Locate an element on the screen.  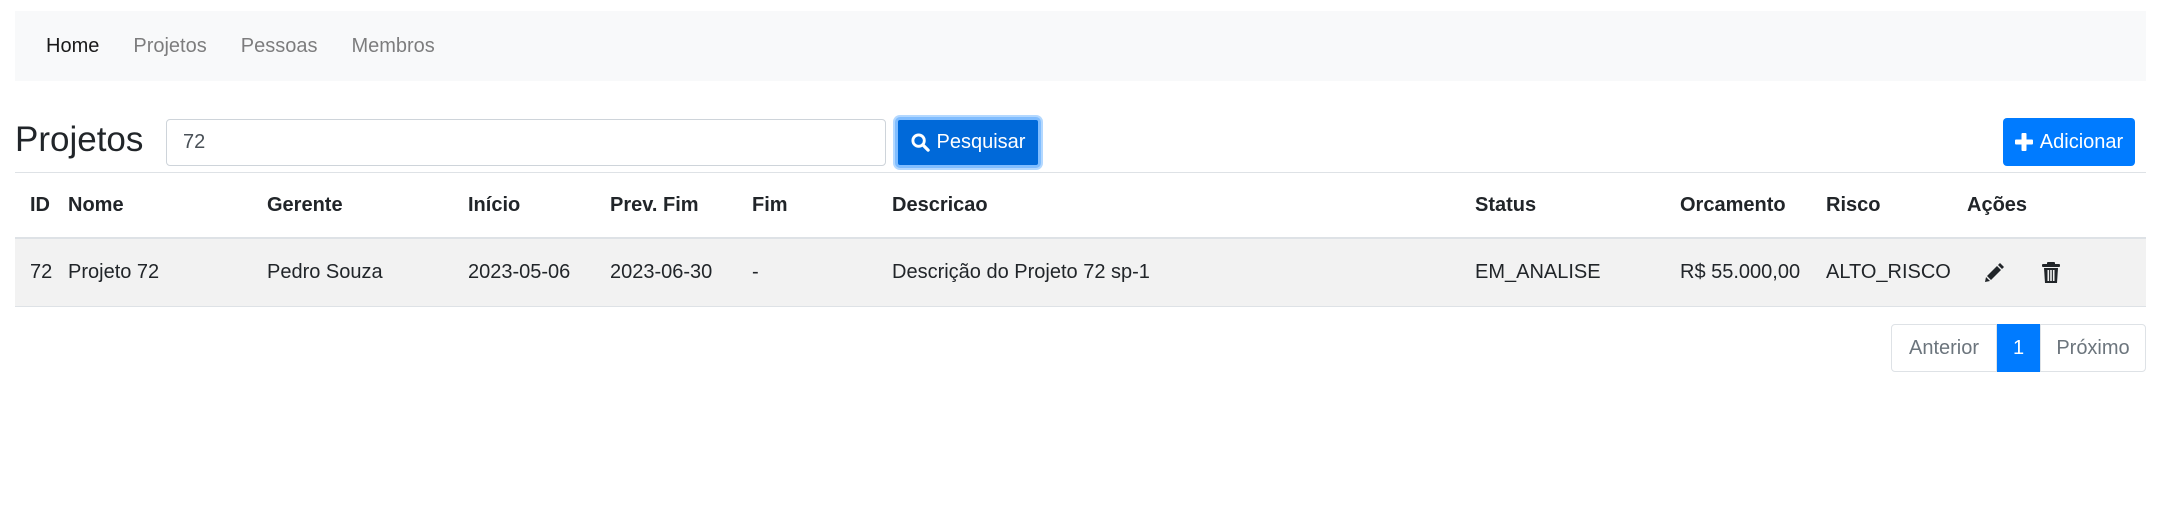
top-navbar: Home Projetos Pessoas Membros is located at coordinates (1080, 46).